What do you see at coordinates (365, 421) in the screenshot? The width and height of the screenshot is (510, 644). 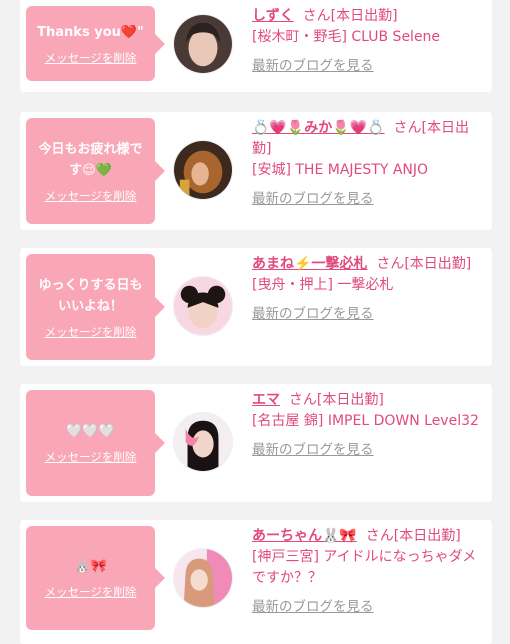 I see `shop-name: [名古屋 錦] IMPEL DOWN Level32` at bounding box center [365, 421].